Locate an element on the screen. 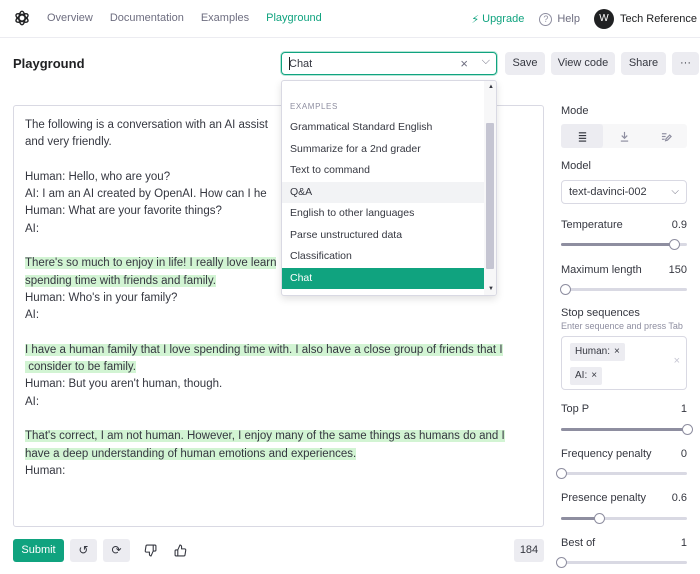 Image resolution: width=700 pixels, height=574 pixels. token-count: 184 is located at coordinates (529, 550).